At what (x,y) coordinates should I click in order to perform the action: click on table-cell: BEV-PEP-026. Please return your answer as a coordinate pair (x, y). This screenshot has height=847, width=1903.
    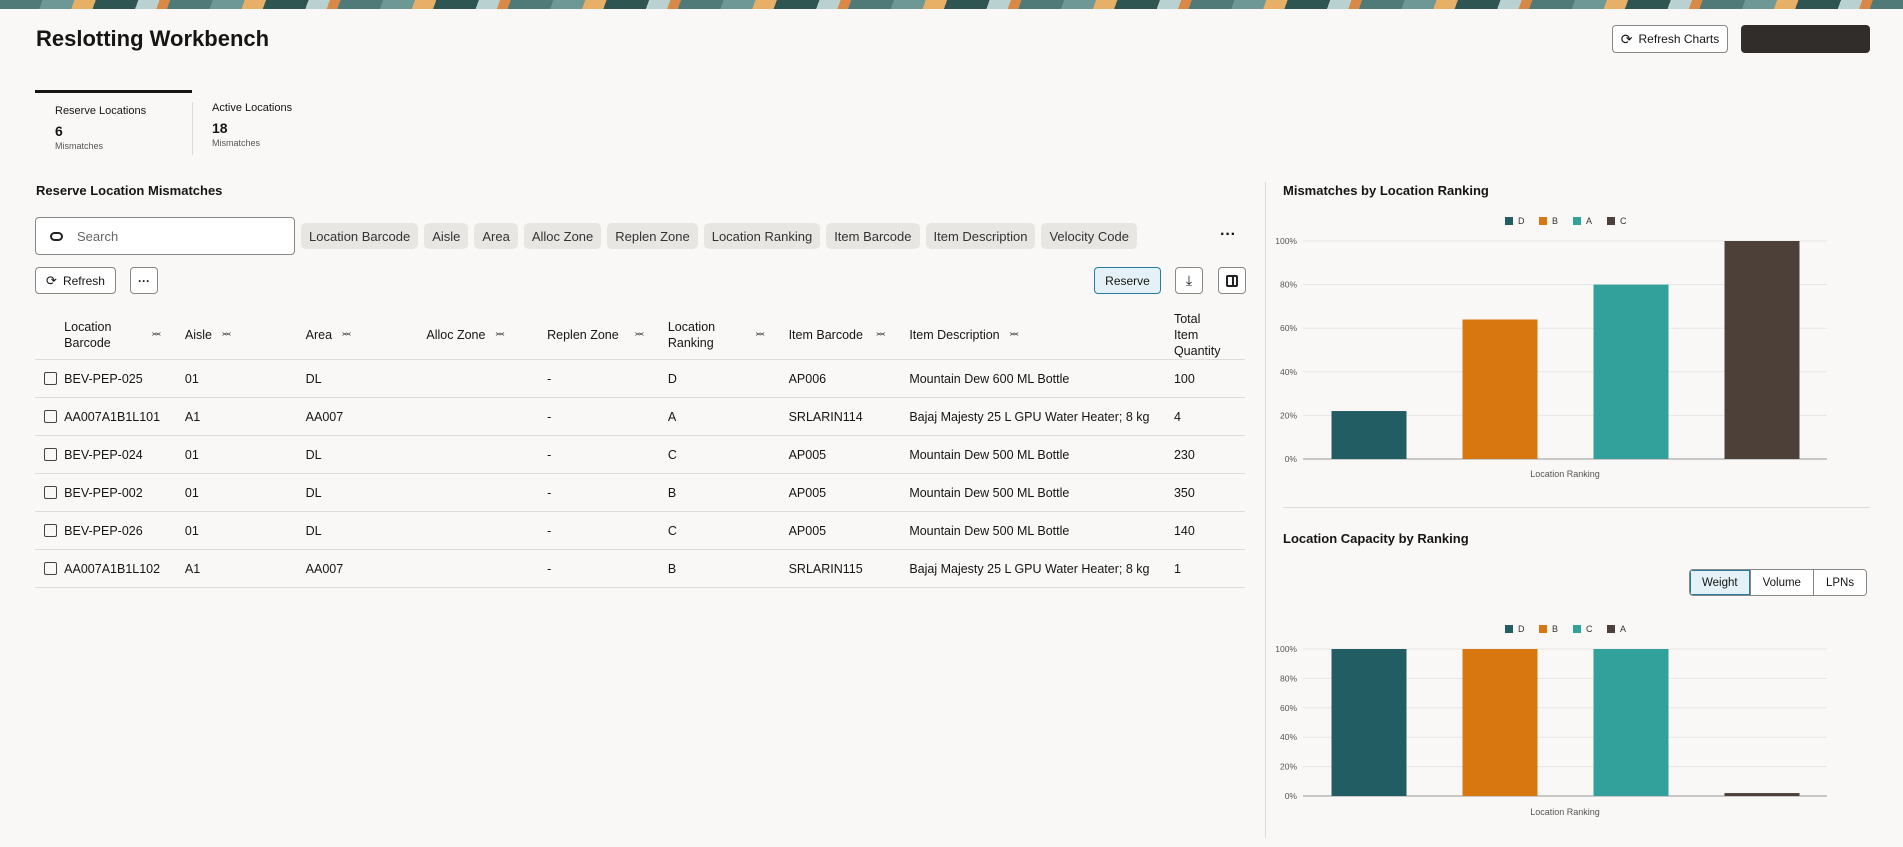
    Looking at the image, I should click on (124, 530).